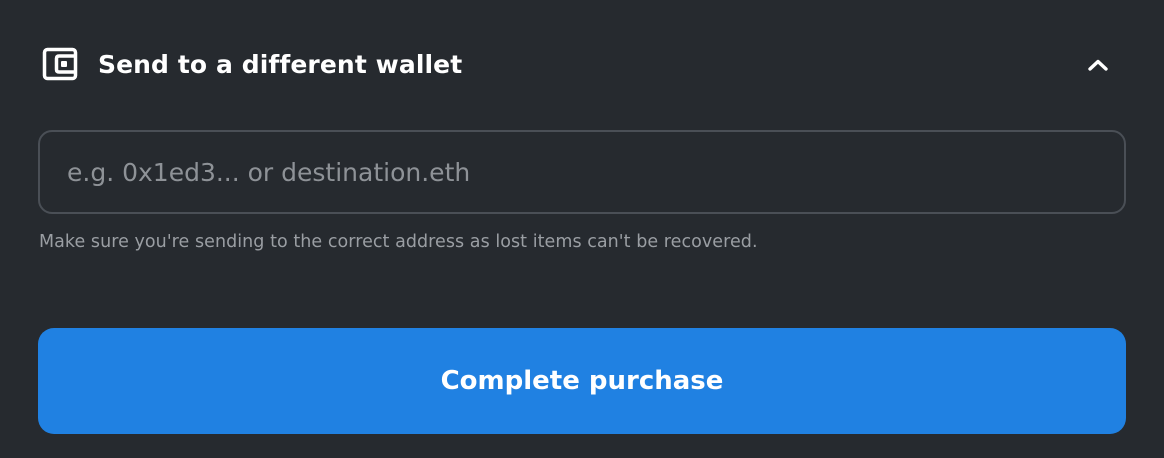 The width and height of the screenshot is (1164, 458). I want to click on send-to-wallet-header: Send to a different wallet, so click(583, 64).